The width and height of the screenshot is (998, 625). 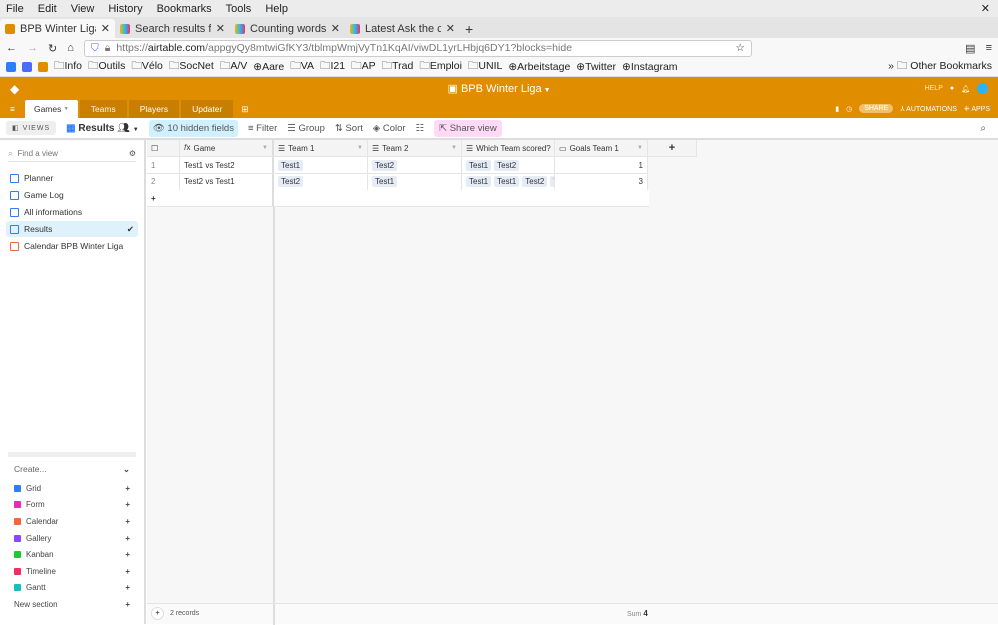 What do you see at coordinates (601, 148) in the screenshot?
I see `column-header-goals-team-1: ▭ Goals Team 1 ▼` at bounding box center [601, 148].